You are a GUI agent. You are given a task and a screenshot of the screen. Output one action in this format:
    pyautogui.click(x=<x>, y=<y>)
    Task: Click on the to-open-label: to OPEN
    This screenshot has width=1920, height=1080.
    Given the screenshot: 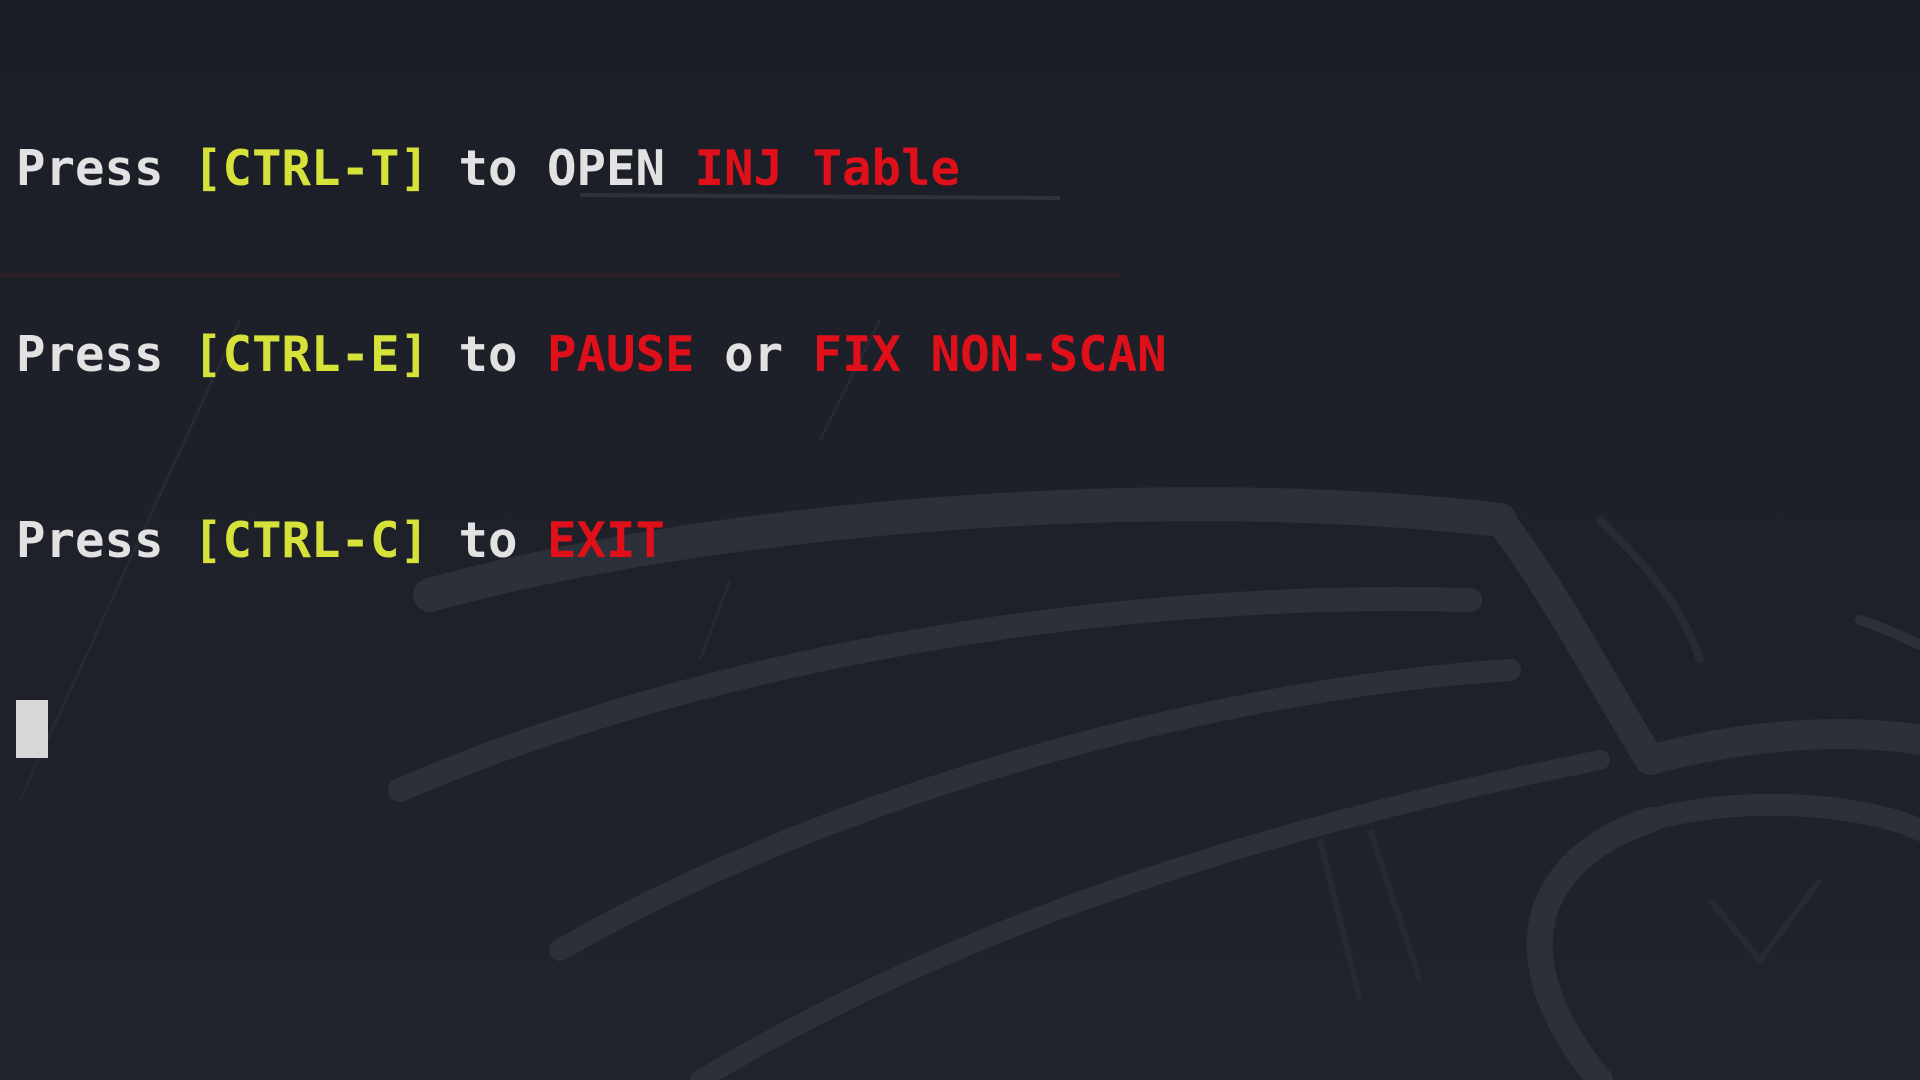 What is the action you would take?
    pyautogui.click(x=562, y=168)
    